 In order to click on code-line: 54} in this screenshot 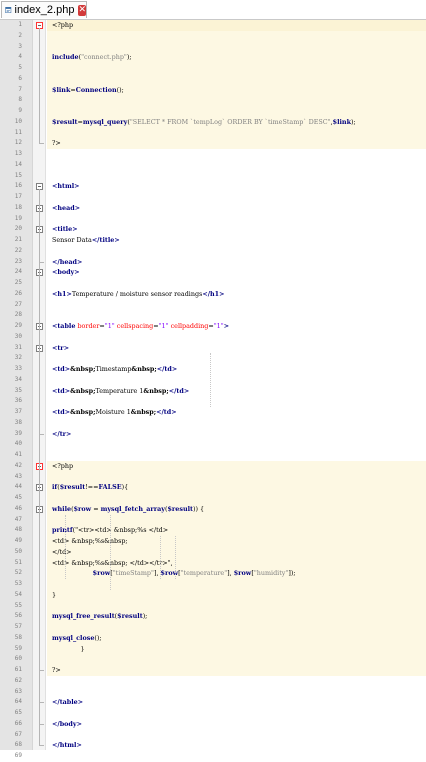, I will do `click(213, 595)`.